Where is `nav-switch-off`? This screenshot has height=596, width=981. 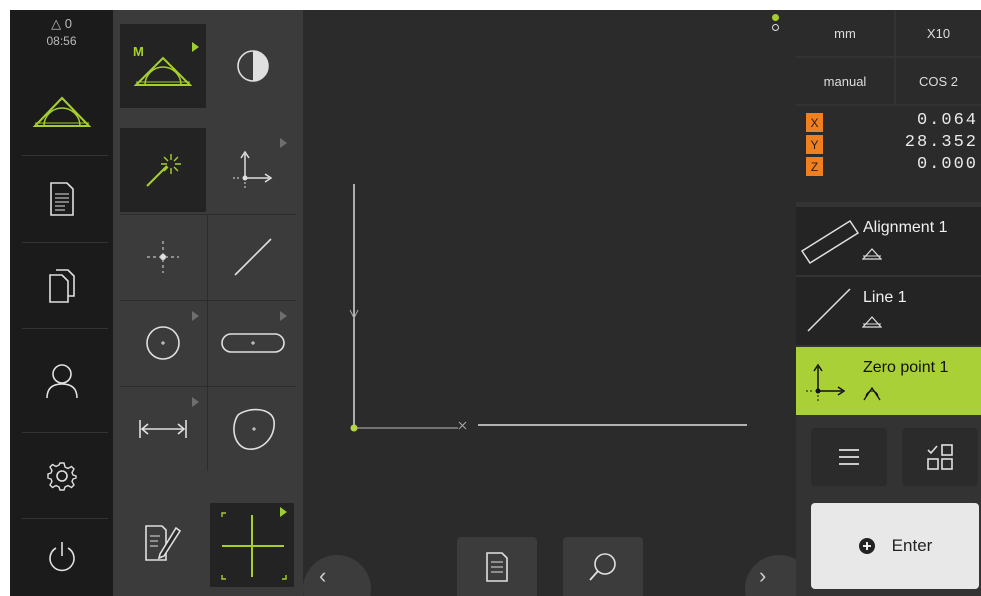 nav-switch-off is located at coordinates (61, 557).